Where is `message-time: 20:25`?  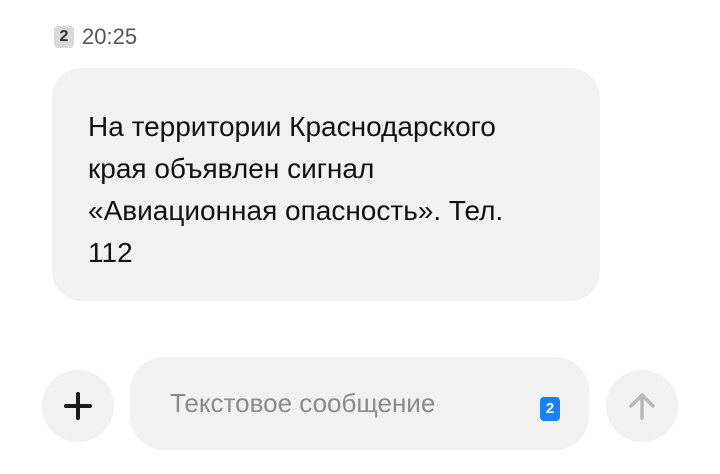 message-time: 20:25 is located at coordinates (110, 36).